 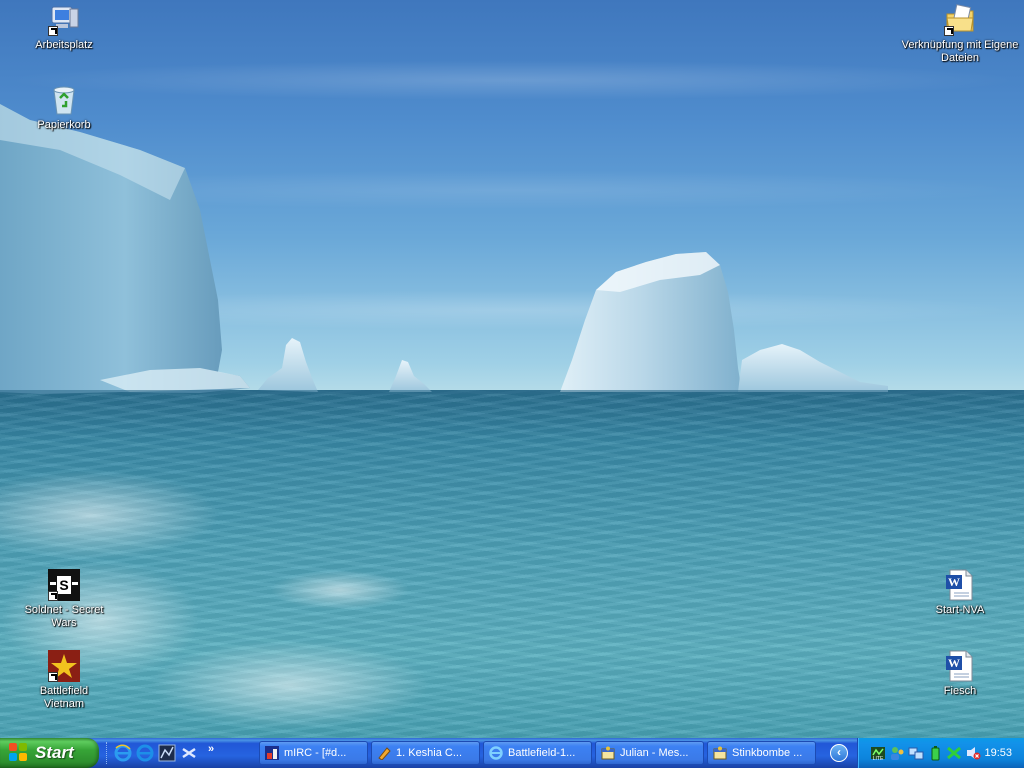 I want to click on svg-text: S, so click(x=63, y=585).